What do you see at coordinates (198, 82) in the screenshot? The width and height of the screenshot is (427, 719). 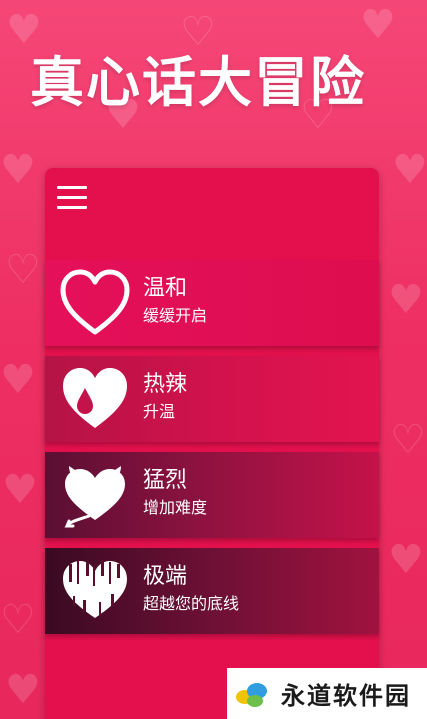 I see `app-title: 真心话大冒险` at bounding box center [198, 82].